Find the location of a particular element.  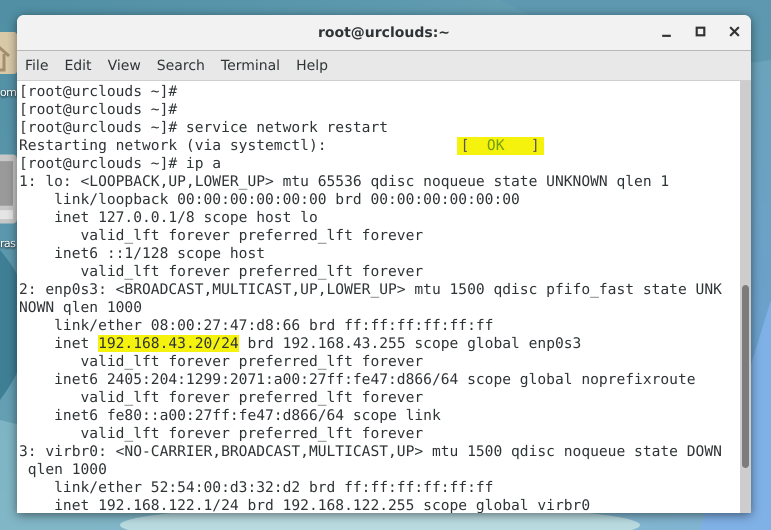

terminal-line: 3: virbr0: <NO-CARRIER,BROADCAST,MULTICAST,UP> mtu 1500 qdisc noqueue state DOWN is located at coordinates (370, 452).